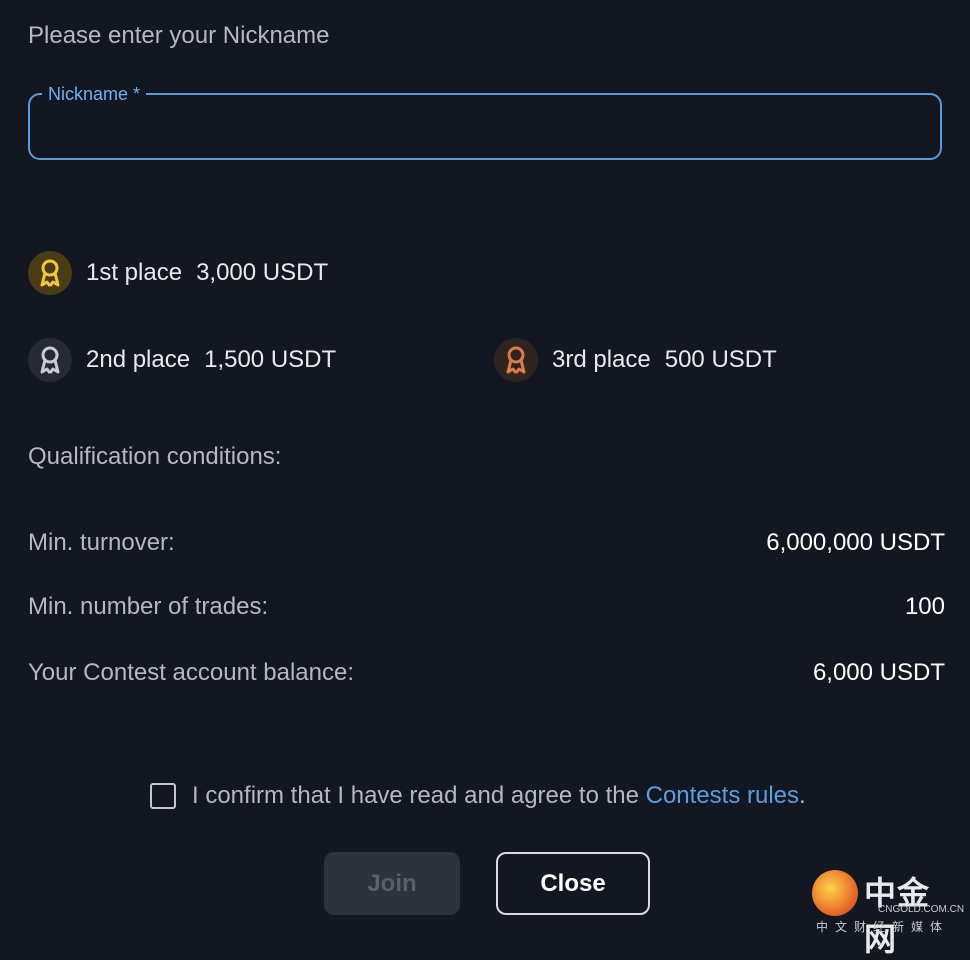  I want to click on prize-amount: 1,500 USDT, so click(270, 359).